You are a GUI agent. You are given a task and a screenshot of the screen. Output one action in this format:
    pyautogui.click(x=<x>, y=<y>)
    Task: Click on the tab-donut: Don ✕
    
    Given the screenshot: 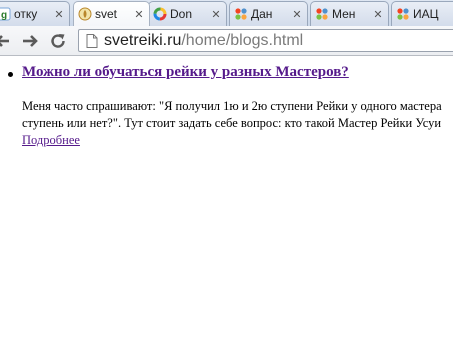 What is the action you would take?
    pyautogui.click(x=187, y=13)
    